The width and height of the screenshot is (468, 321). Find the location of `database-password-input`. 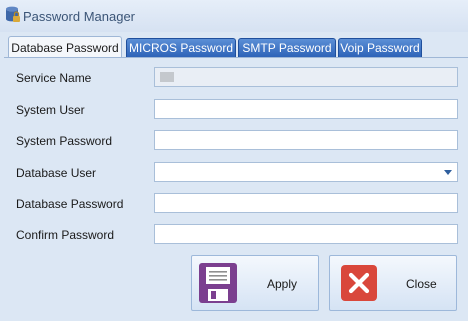

database-password-input is located at coordinates (306, 203).